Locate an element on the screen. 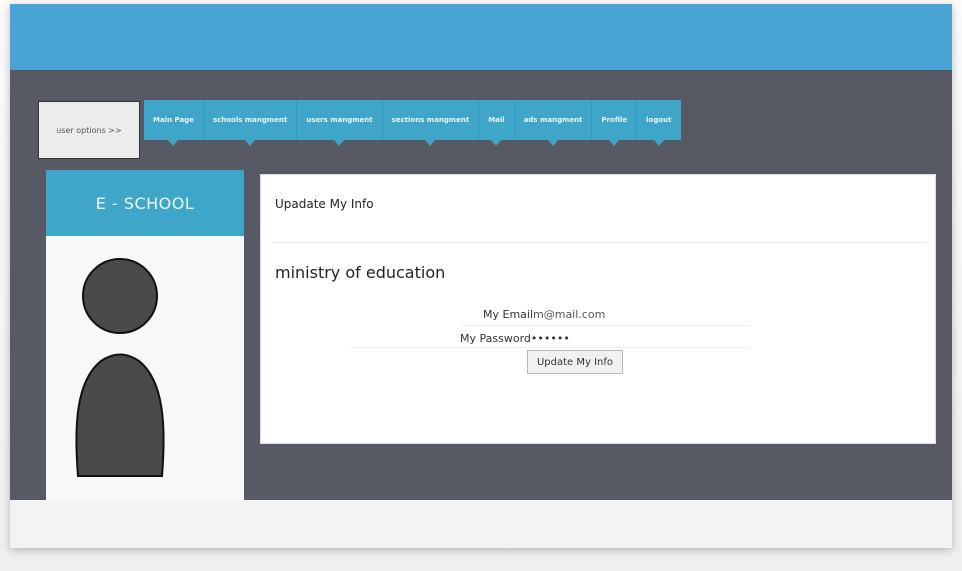 Image resolution: width=962 pixels, height=571 pixels. password-label: My Password is located at coordinates (495, 338).